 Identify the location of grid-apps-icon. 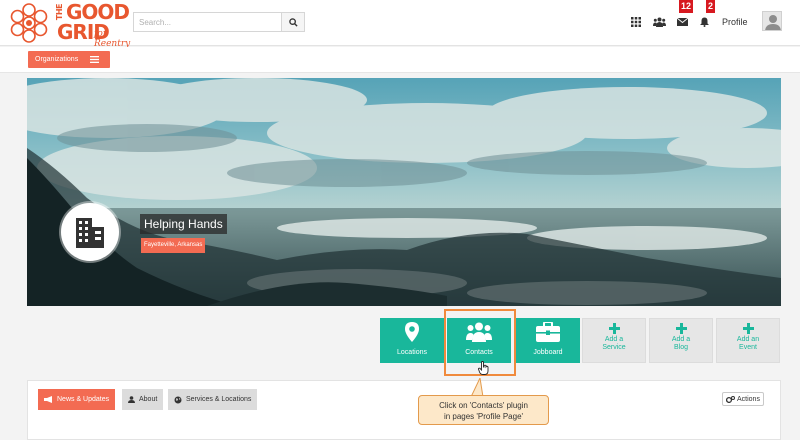
(636, 22).